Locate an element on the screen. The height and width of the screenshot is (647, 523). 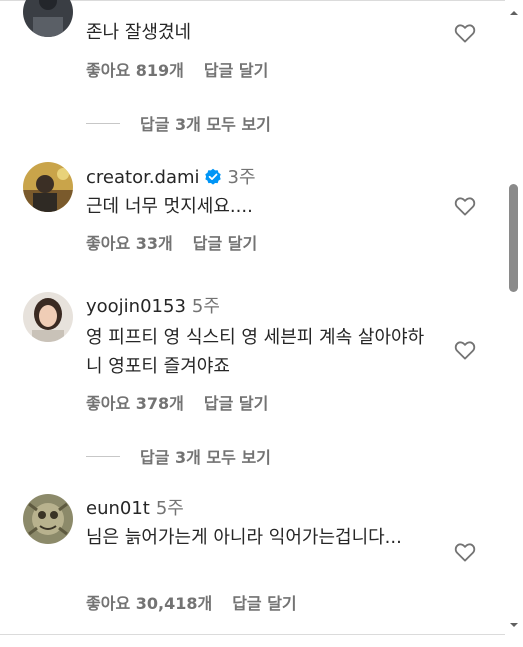
comment-text: 존나 잘생겼네 is located at coordinates (139, 32).